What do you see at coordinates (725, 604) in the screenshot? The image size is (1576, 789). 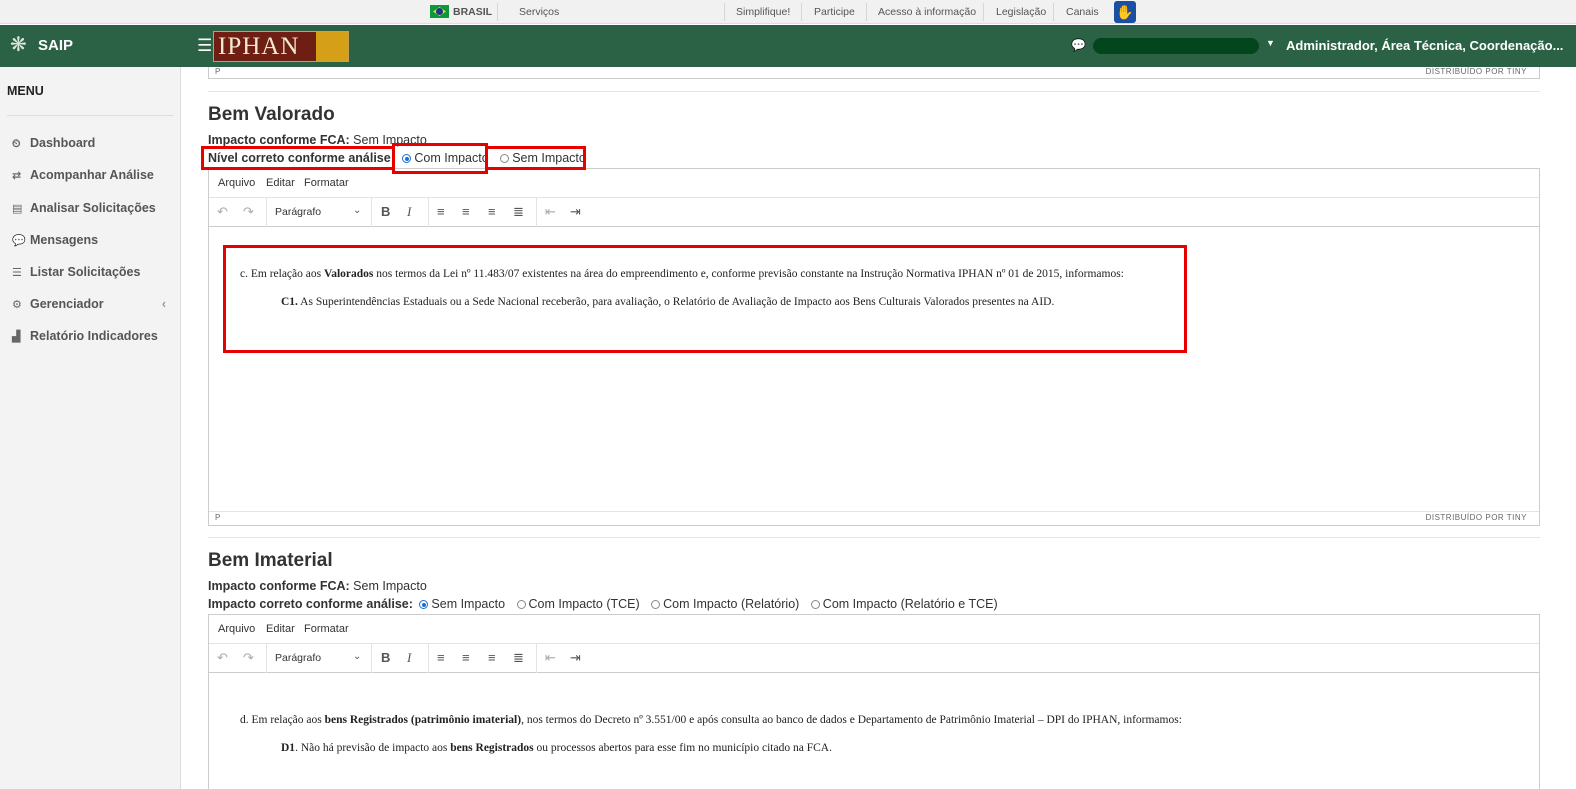 I see `radio-com-impacto-relatorio: Com Impacto (Relatório)` at bounding box center [725, 604].